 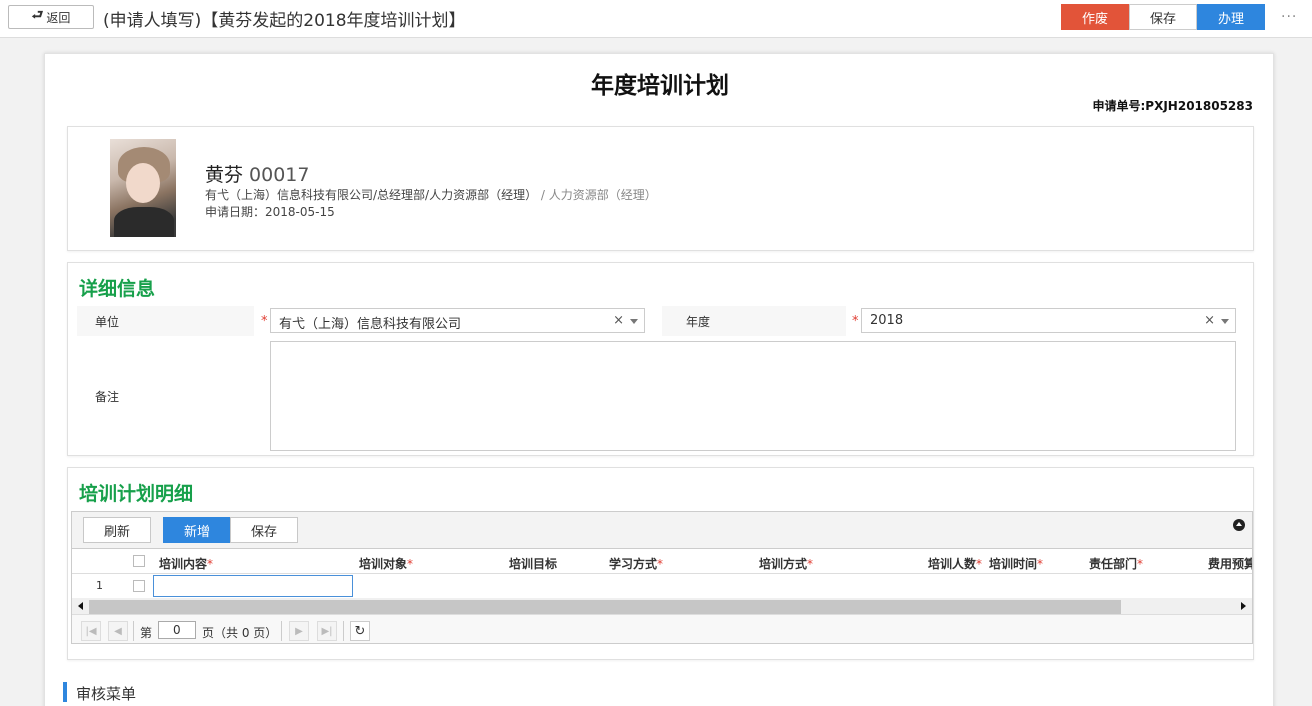 What do you see at coordinates (1230, 564) in the screenshot?
I see `col-budget: 费用预算` at bounding box center [1230, 564].